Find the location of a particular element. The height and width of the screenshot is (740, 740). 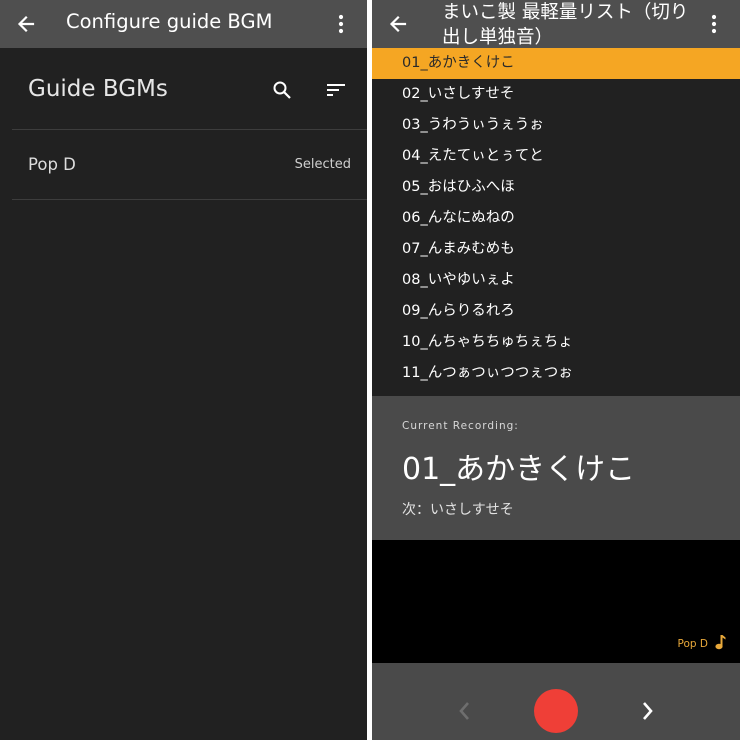

current-recording-label: Current Recording: is located at coordinates (460, 426).